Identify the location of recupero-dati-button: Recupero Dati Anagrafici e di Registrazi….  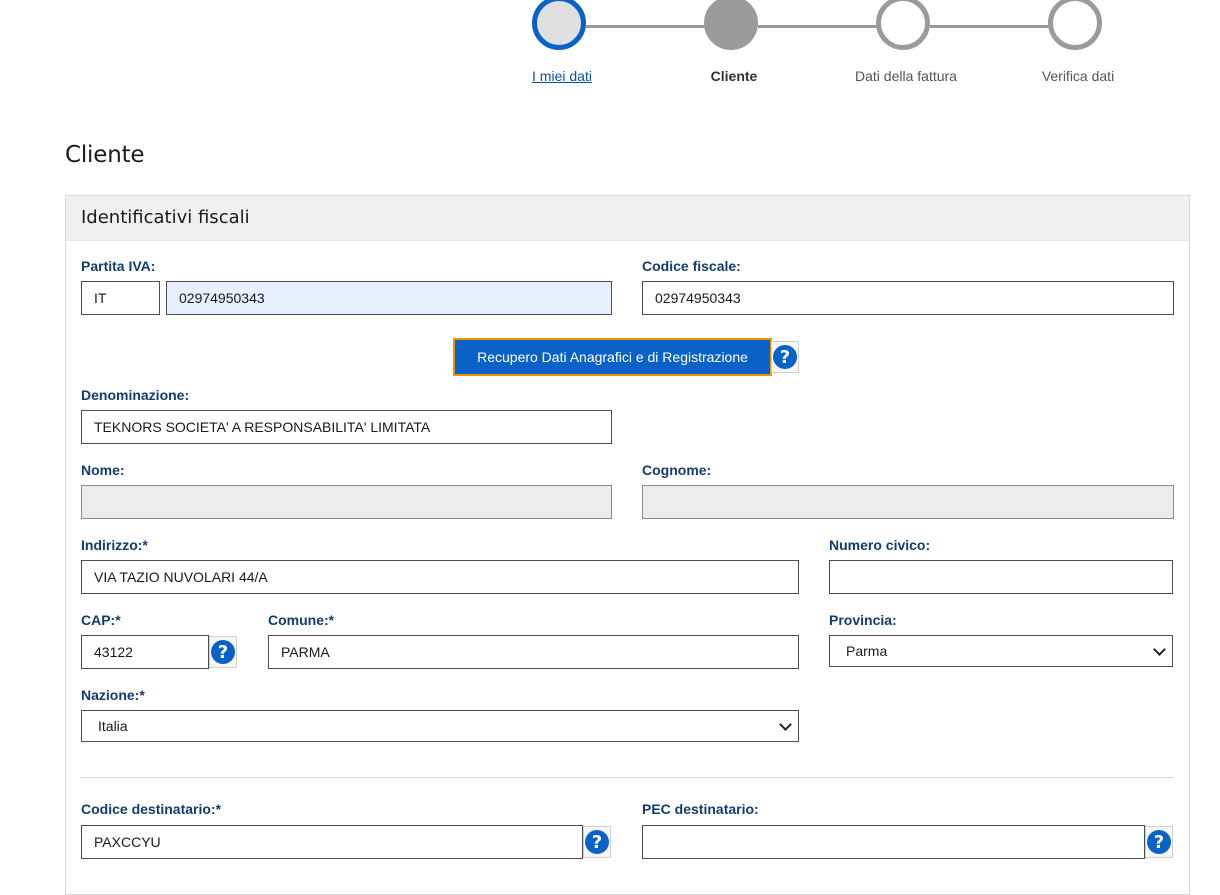
(612, 357).